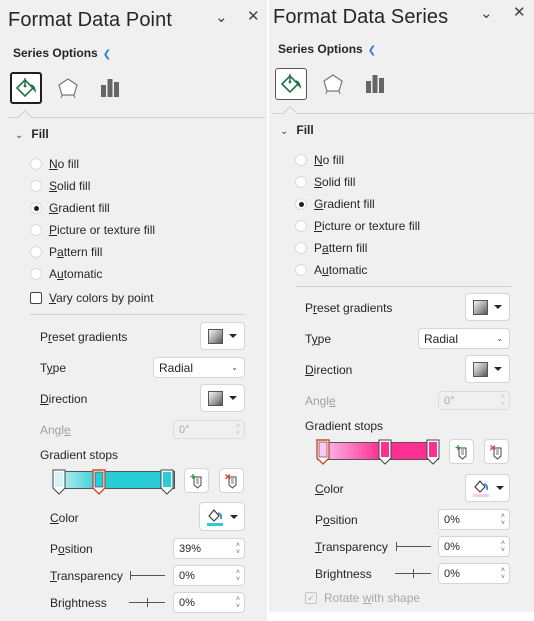 The image size is (534, 621). I want to click on radio-label: No fill, so click(329, 160).